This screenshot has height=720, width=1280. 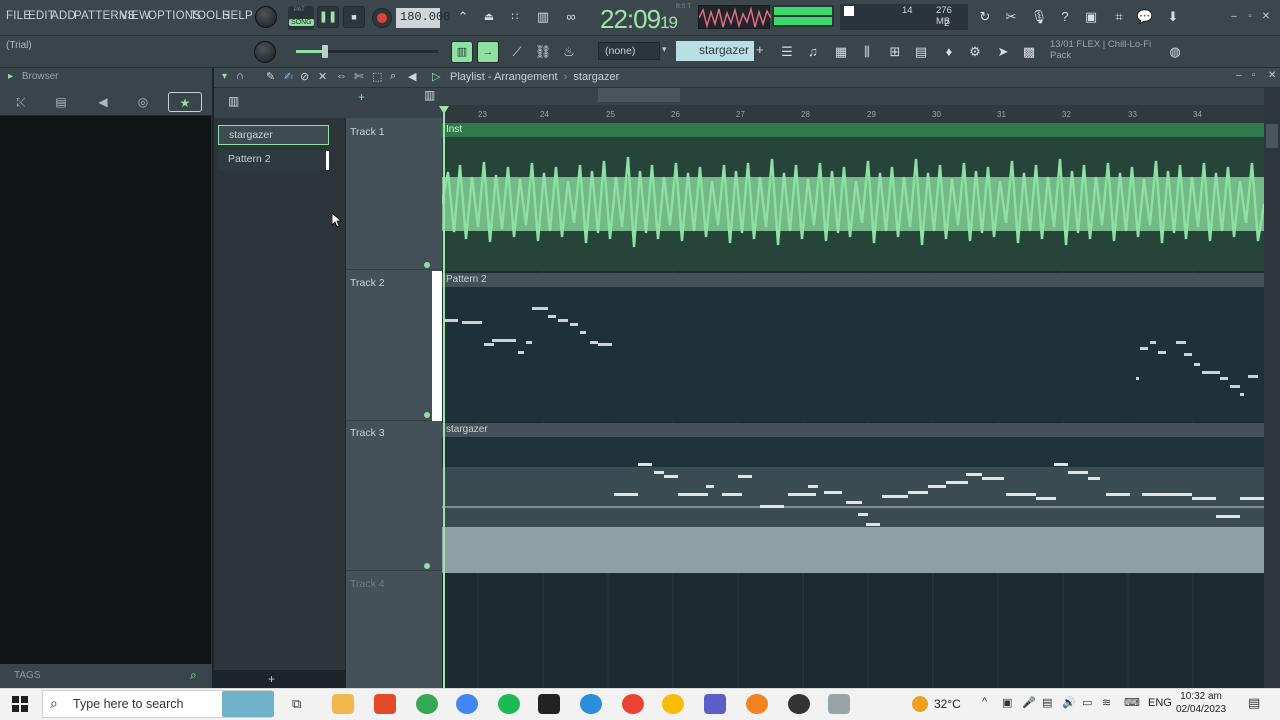 What do you see at coordinates (224, 76) in the screenshot?
I see `menu-arrow-icon: ▾` at bounding box center [224, 76].